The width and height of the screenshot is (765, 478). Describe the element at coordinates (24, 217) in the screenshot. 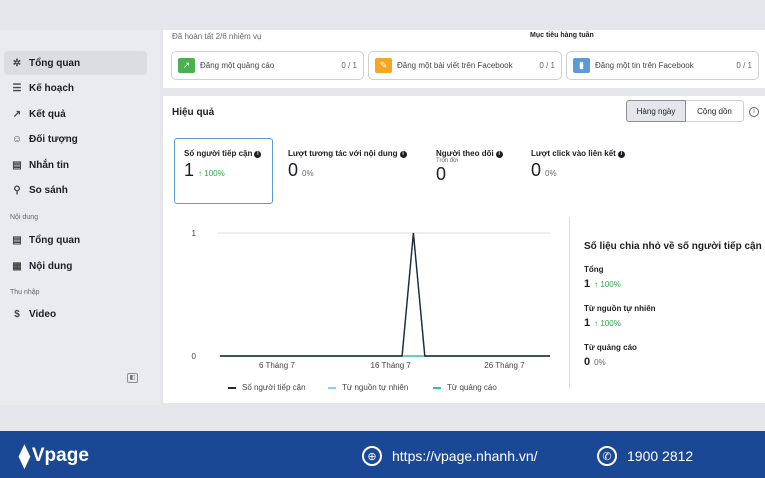

I see `content-section-heading: Nội dung` at that location.